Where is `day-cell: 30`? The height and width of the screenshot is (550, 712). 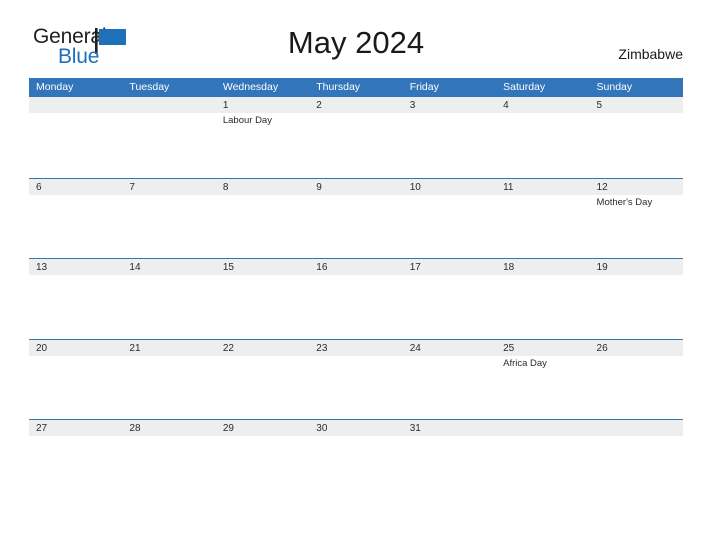 day-cell: 30 is located at coordinates (355, 460).